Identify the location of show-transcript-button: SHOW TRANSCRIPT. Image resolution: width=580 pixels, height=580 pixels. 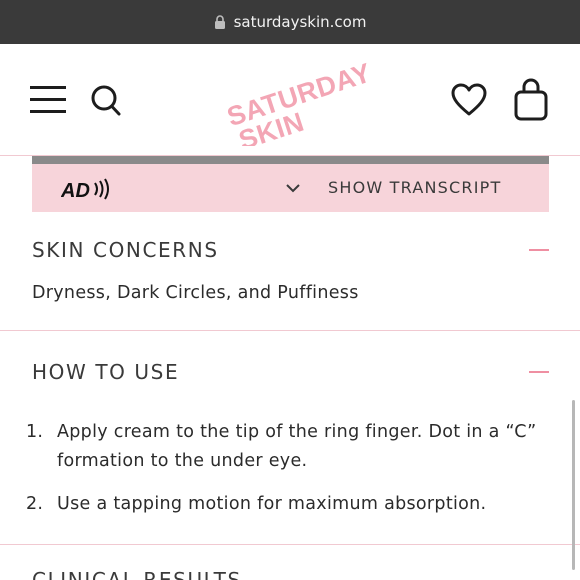
(414, 187).